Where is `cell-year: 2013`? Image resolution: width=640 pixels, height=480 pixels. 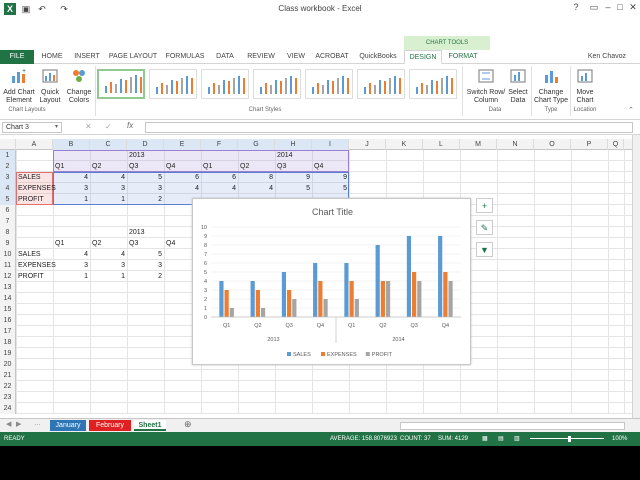
cell-year: 2013 is located at coordinates (145, 232).